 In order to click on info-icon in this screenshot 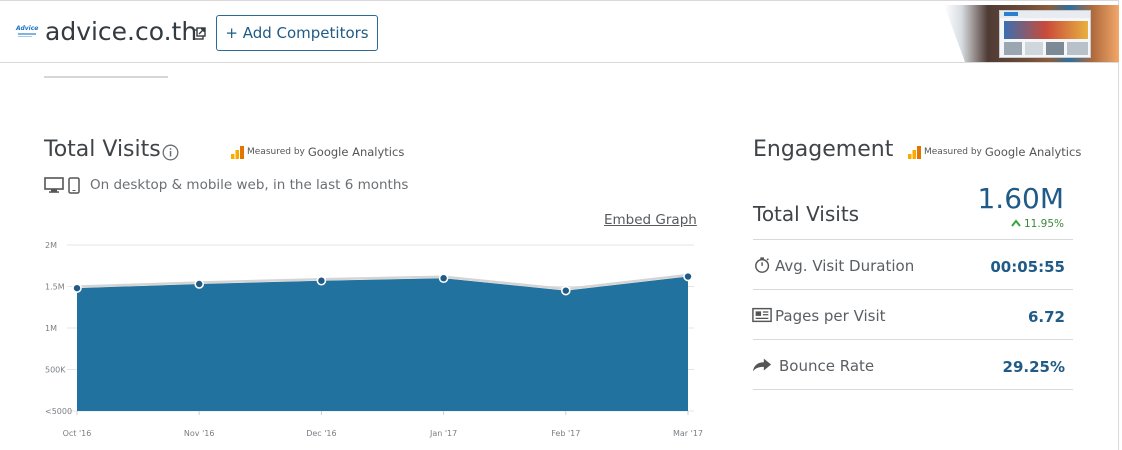, I will do `click(170, 152)`.